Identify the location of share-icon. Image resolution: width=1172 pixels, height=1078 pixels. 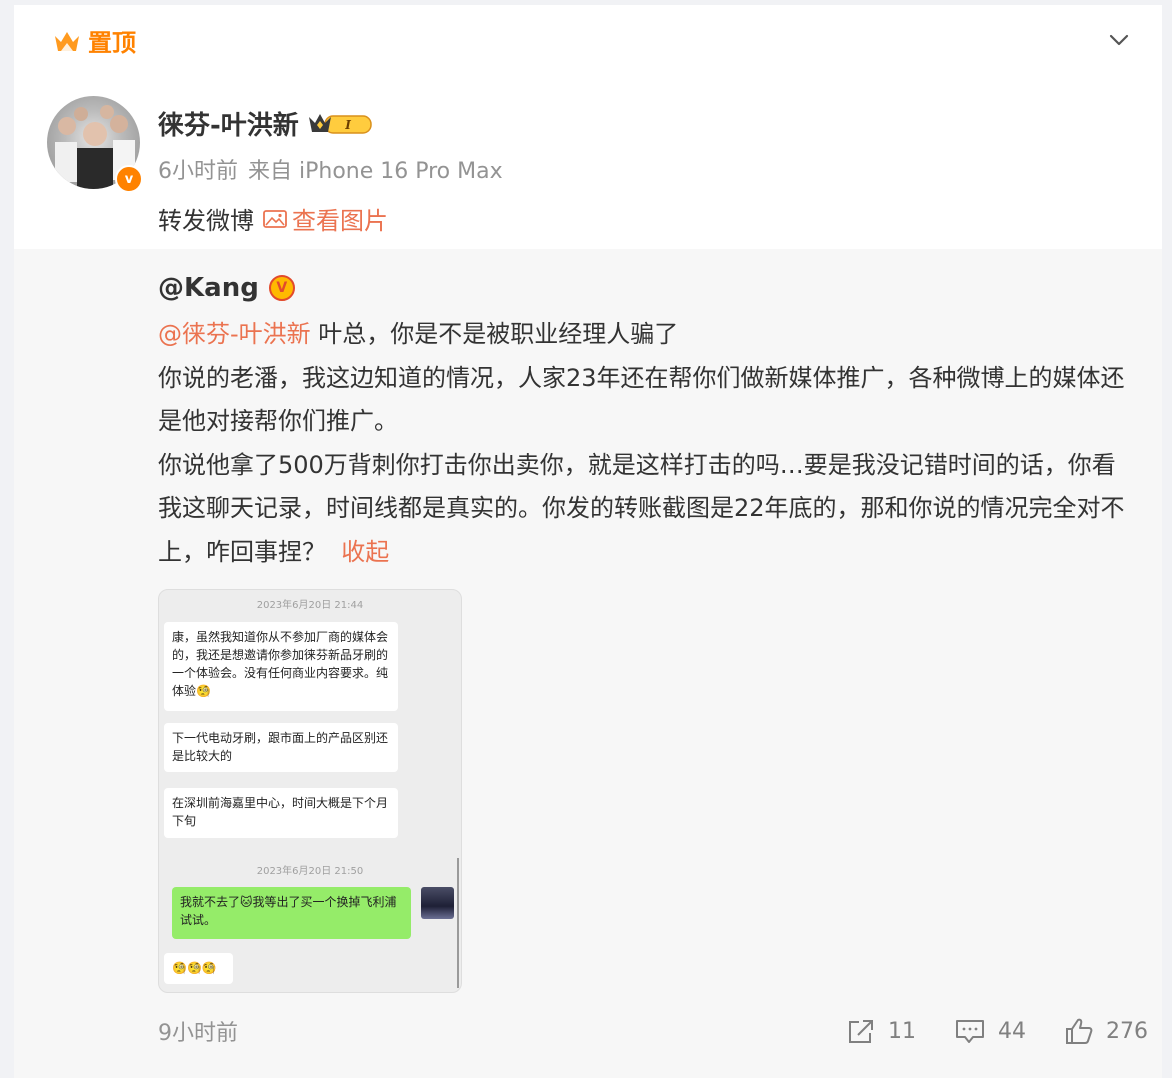
(861, 1031).